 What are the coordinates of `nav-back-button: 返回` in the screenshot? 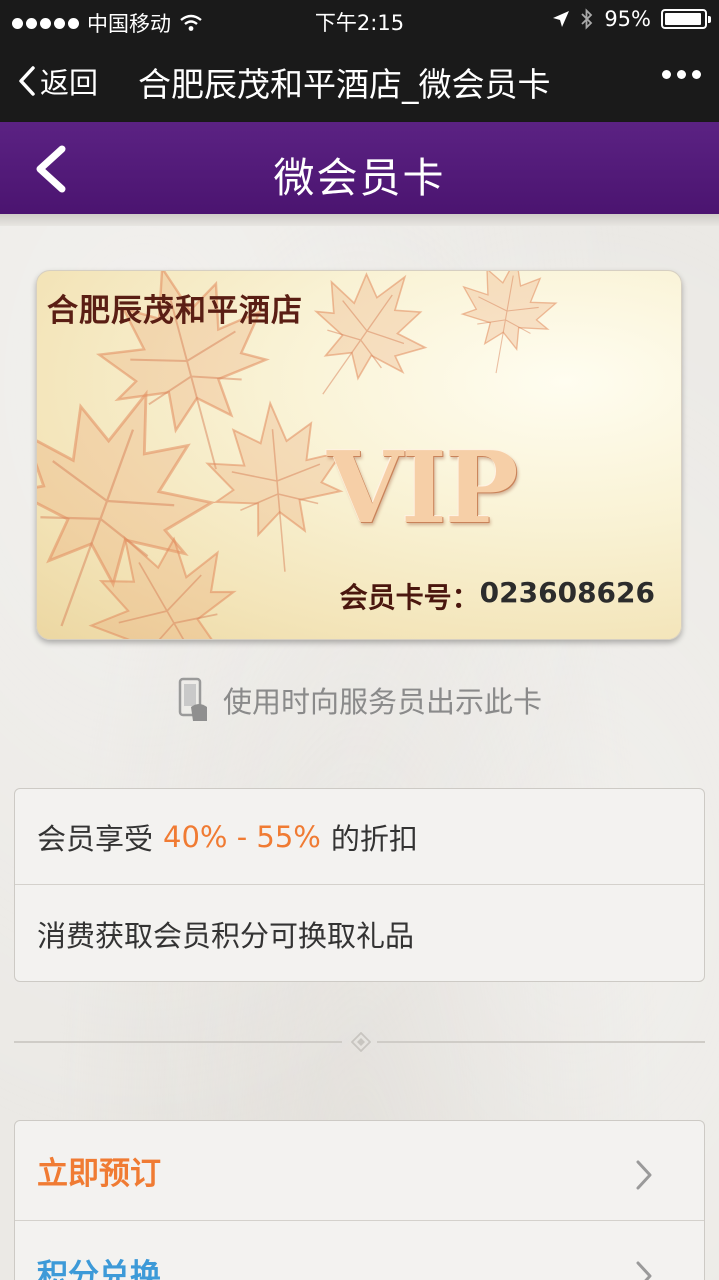 It's located at (58, 81).